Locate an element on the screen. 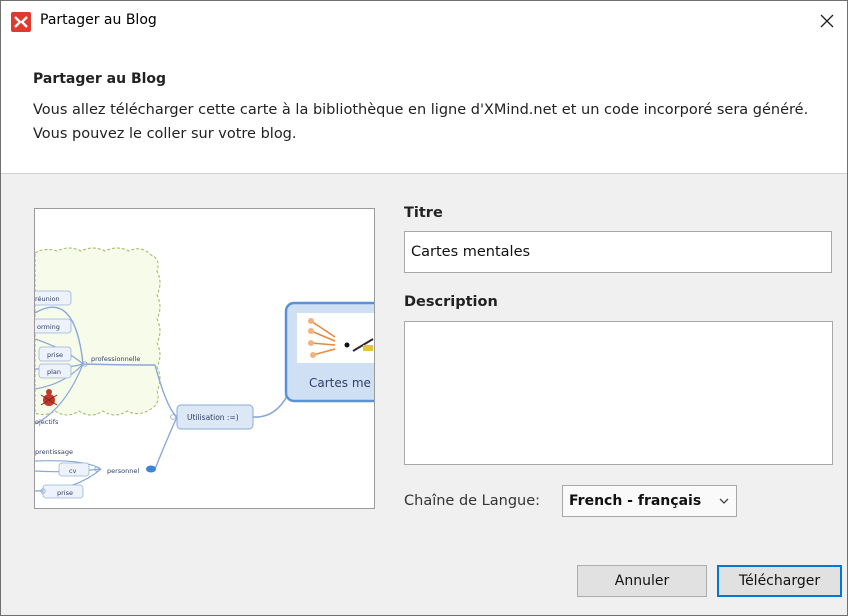  node-objectifs: ojectifs is located at coordinates (47, 422).